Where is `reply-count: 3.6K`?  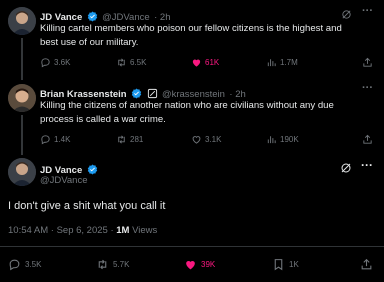
reply-count: 3.6K is located at coordinates (62, 62).